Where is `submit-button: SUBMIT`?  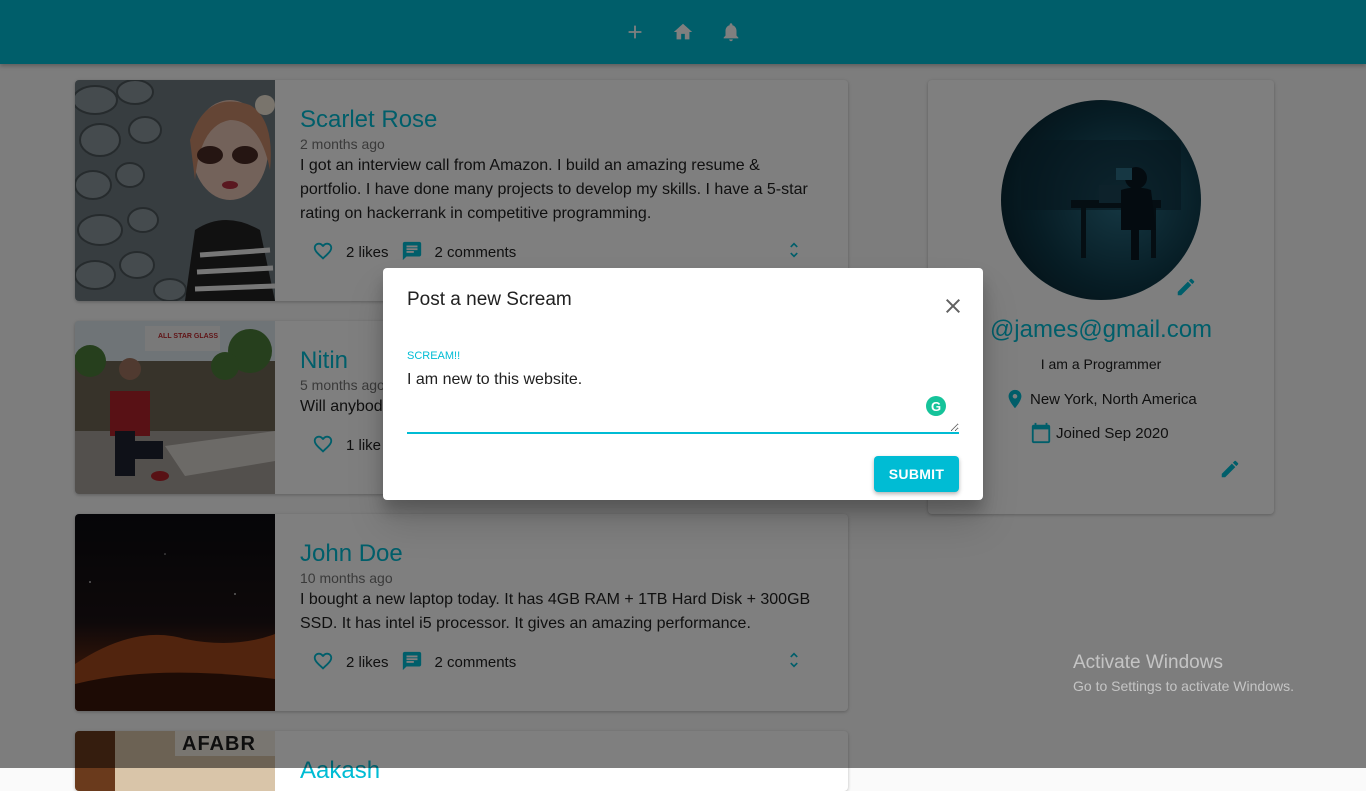
submit-button: SUBMIT is located at coordinates (916, 474).